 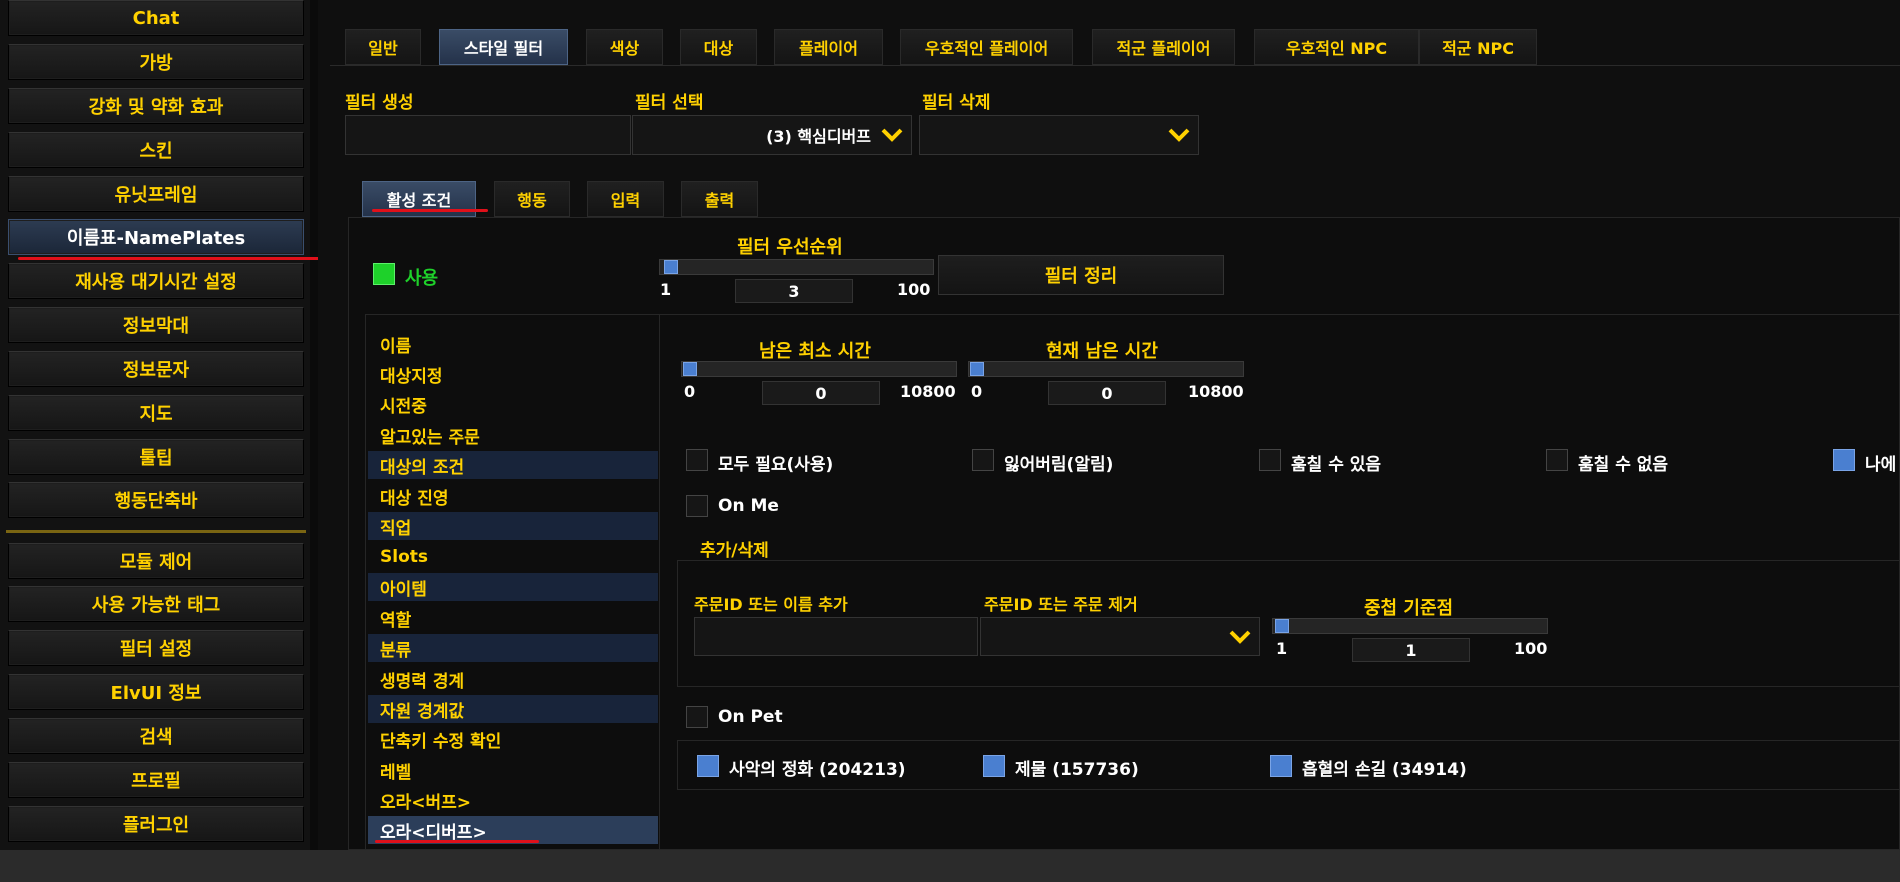 What do you see at coordinates (383, 47) in the screenshot?
I see `tab-general: 일반` at bounding box center [383, 47].